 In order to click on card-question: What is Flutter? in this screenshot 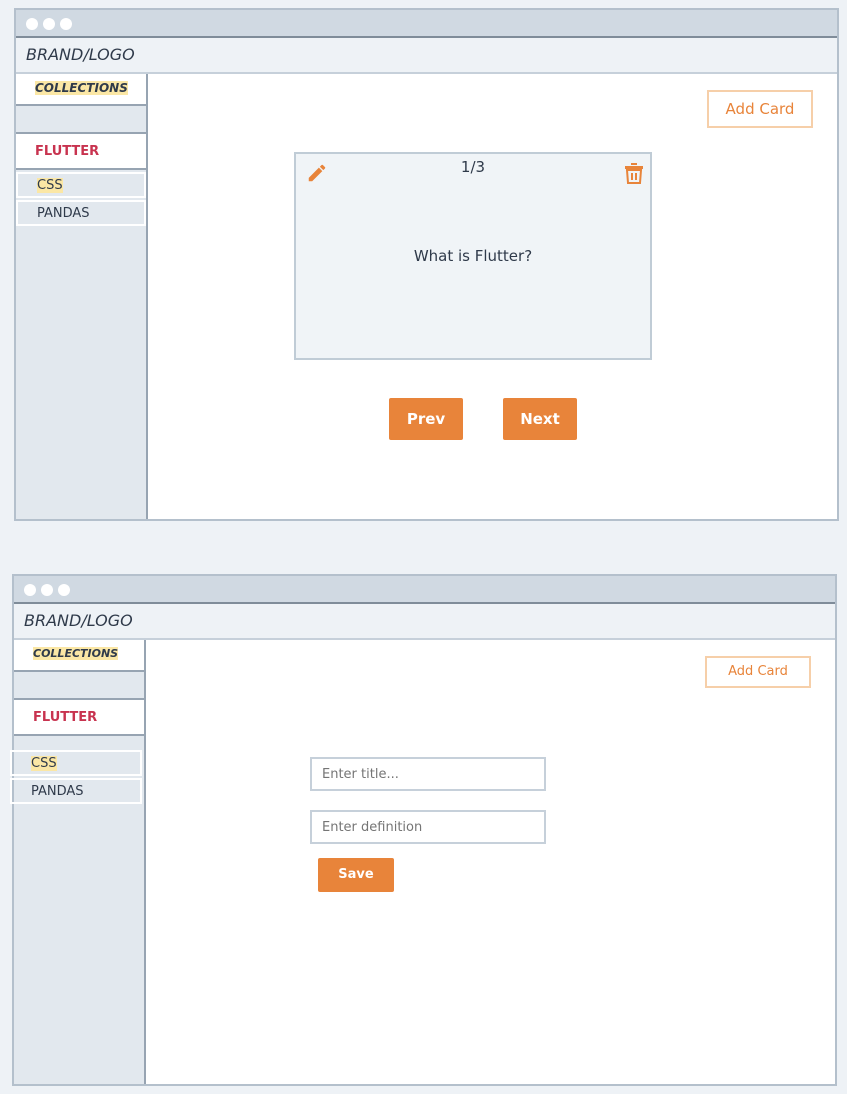, I will do `click(473, 256)`.